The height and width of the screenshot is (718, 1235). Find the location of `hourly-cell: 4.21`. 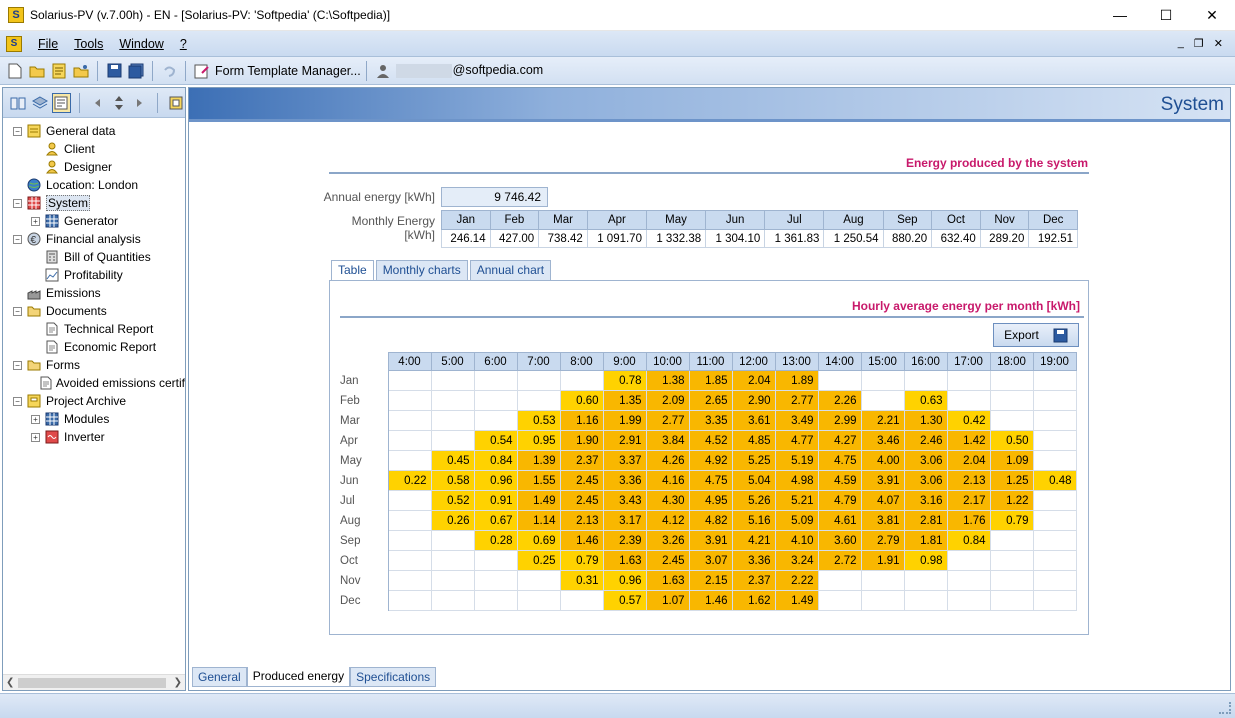

hourly-cell: 4.21 is located at coordinates (753, 540).